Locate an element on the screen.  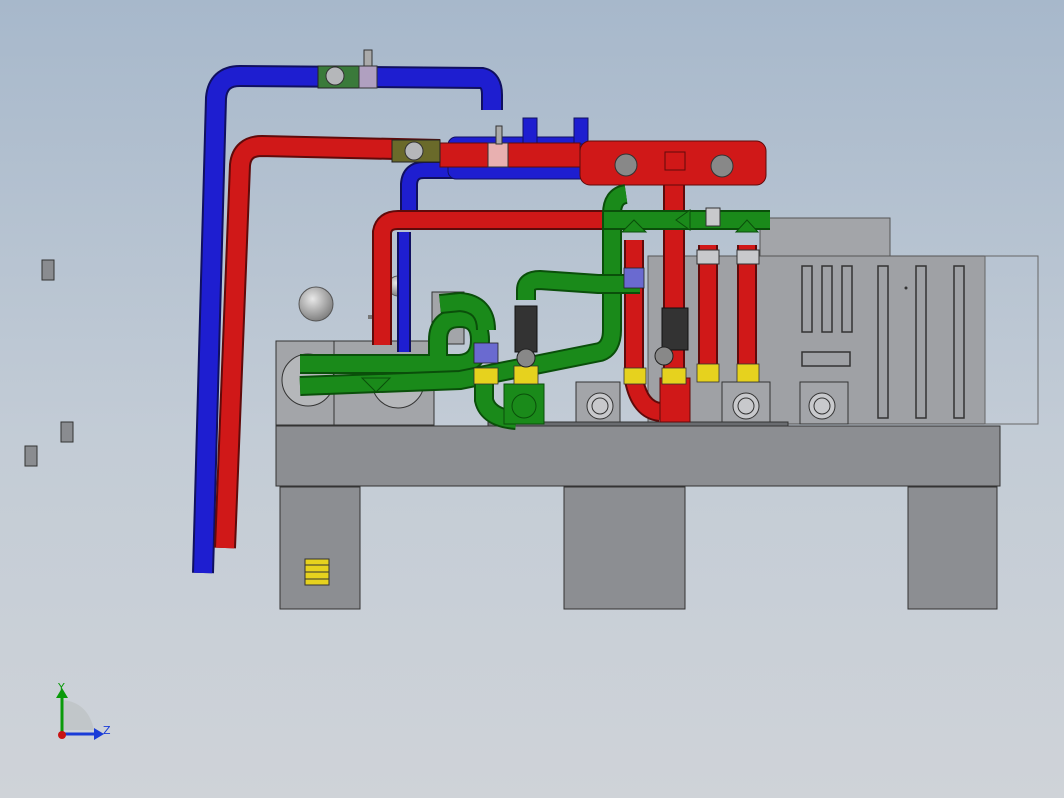
frame-leg-right is located at coordinates (952, 548).